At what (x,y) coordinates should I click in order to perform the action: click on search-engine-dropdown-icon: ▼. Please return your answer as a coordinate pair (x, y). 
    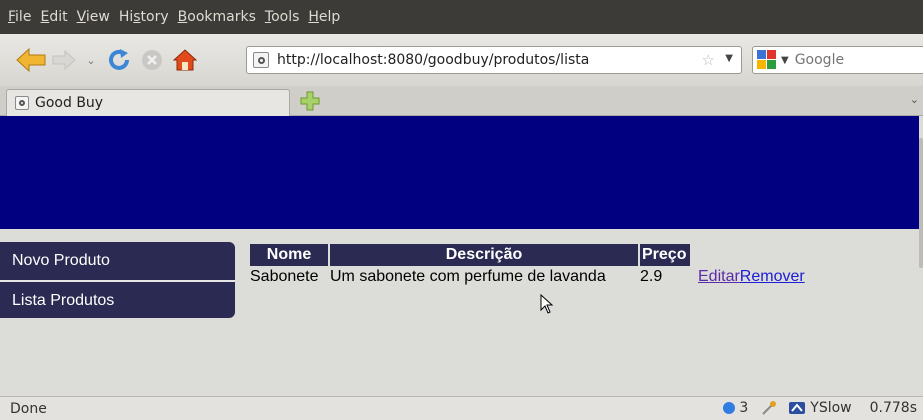
    Looking at the image, I should click on (785, 60).